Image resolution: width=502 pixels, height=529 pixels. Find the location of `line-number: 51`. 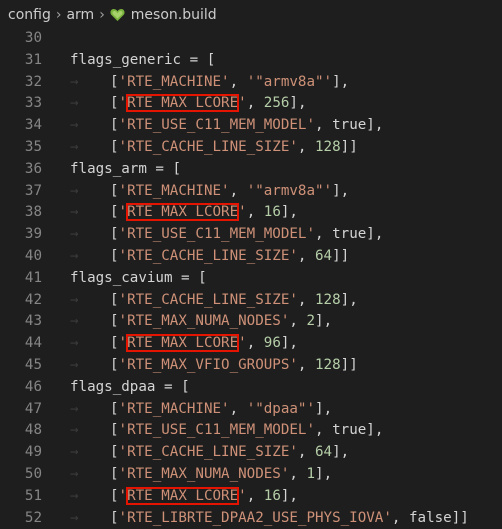

line-number: 51 is located at coordinates (33, 495).